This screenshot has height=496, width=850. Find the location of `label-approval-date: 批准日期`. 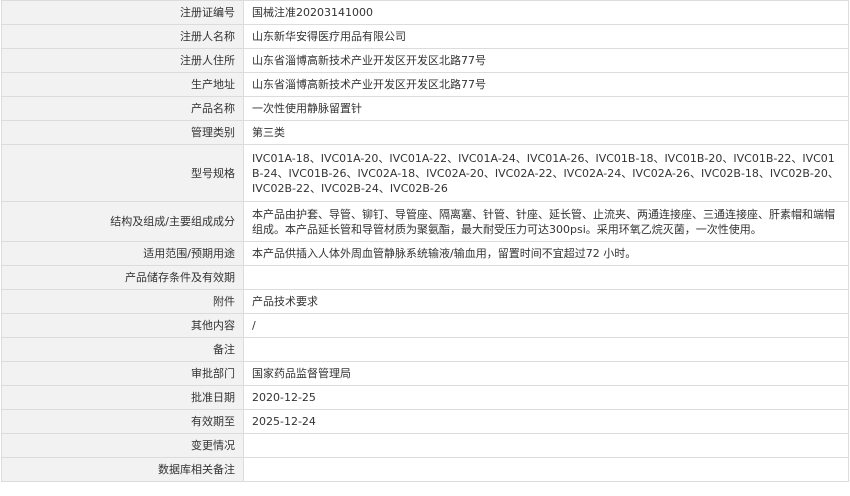

label-approval-date: 批准日期 is located at coordinates (122, 397).